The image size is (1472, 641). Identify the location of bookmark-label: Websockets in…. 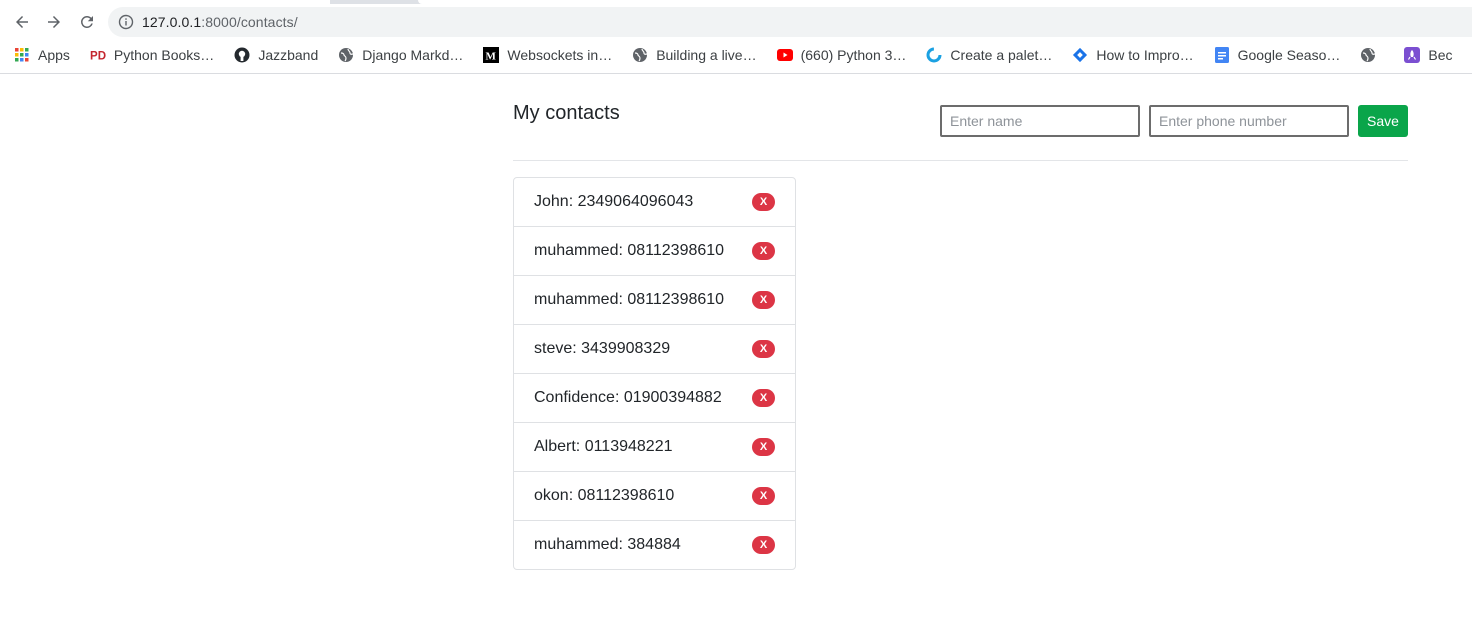
(560, 55).